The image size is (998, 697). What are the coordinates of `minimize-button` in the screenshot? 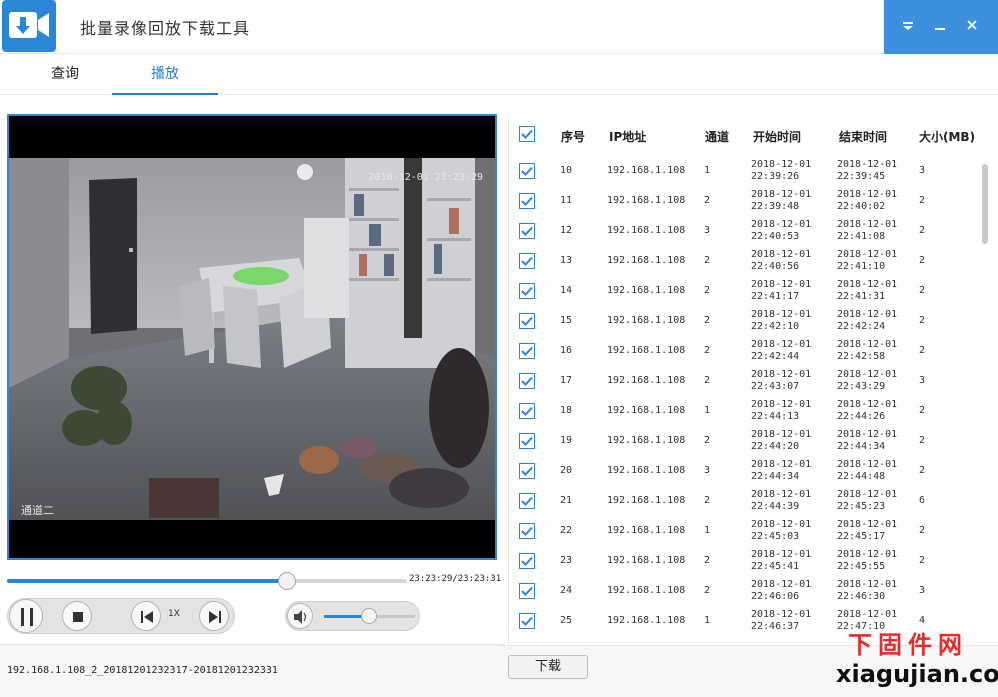 It's located at (940, 26).